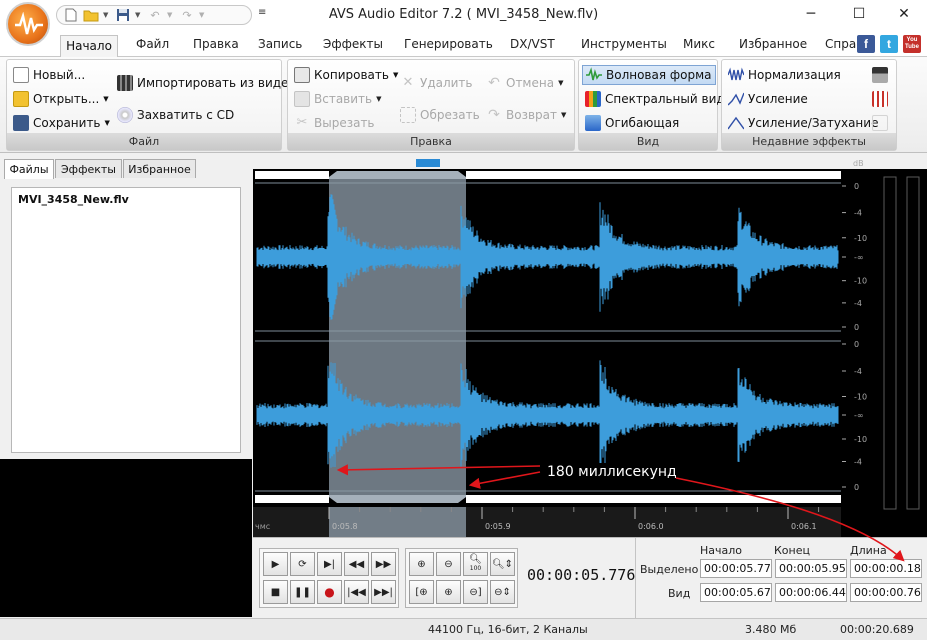 This screenshot has height=640, width=927. I want to click on undo-button: ↶ Отмена ▼, so click(524, 83).